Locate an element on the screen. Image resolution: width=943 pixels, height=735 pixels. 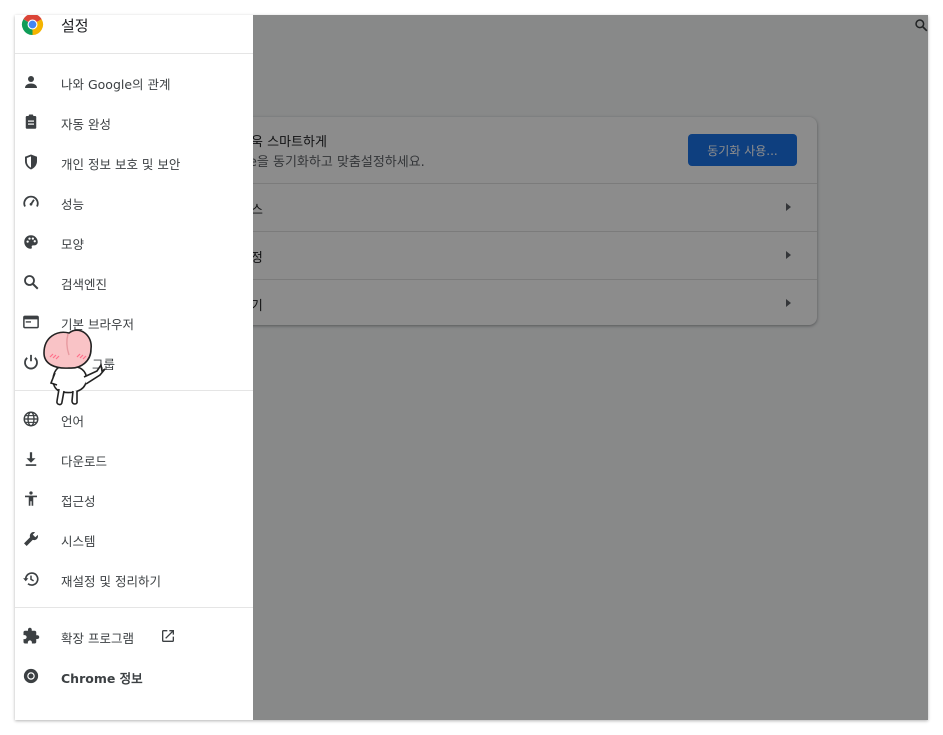
nav-item-label: 언어 is located at coordinates (73, 421).